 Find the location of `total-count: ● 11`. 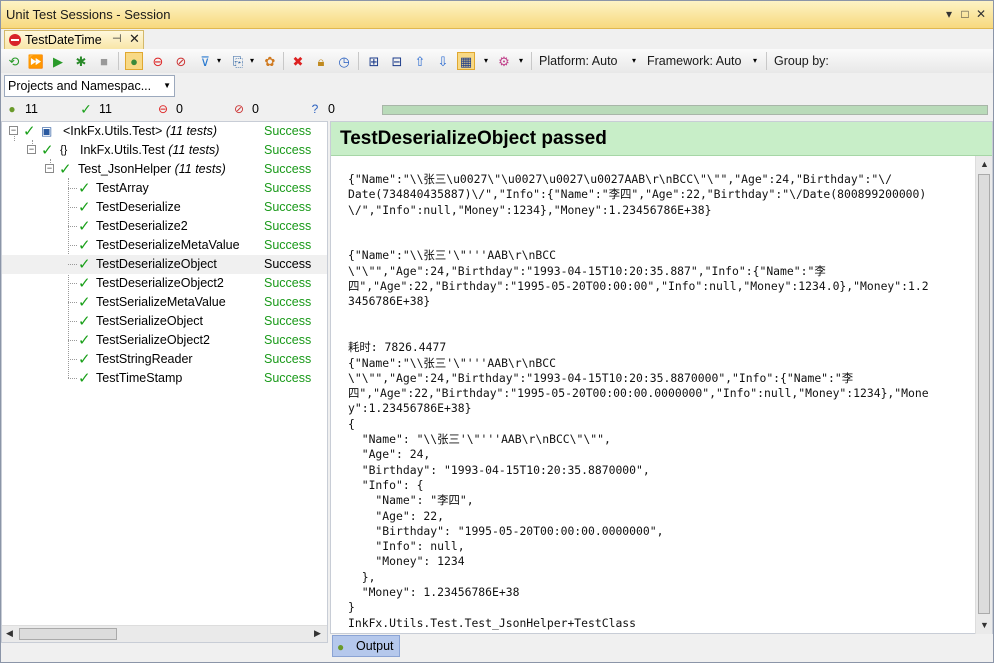

total-count: ● 11 is located at coordinates (21, 109).